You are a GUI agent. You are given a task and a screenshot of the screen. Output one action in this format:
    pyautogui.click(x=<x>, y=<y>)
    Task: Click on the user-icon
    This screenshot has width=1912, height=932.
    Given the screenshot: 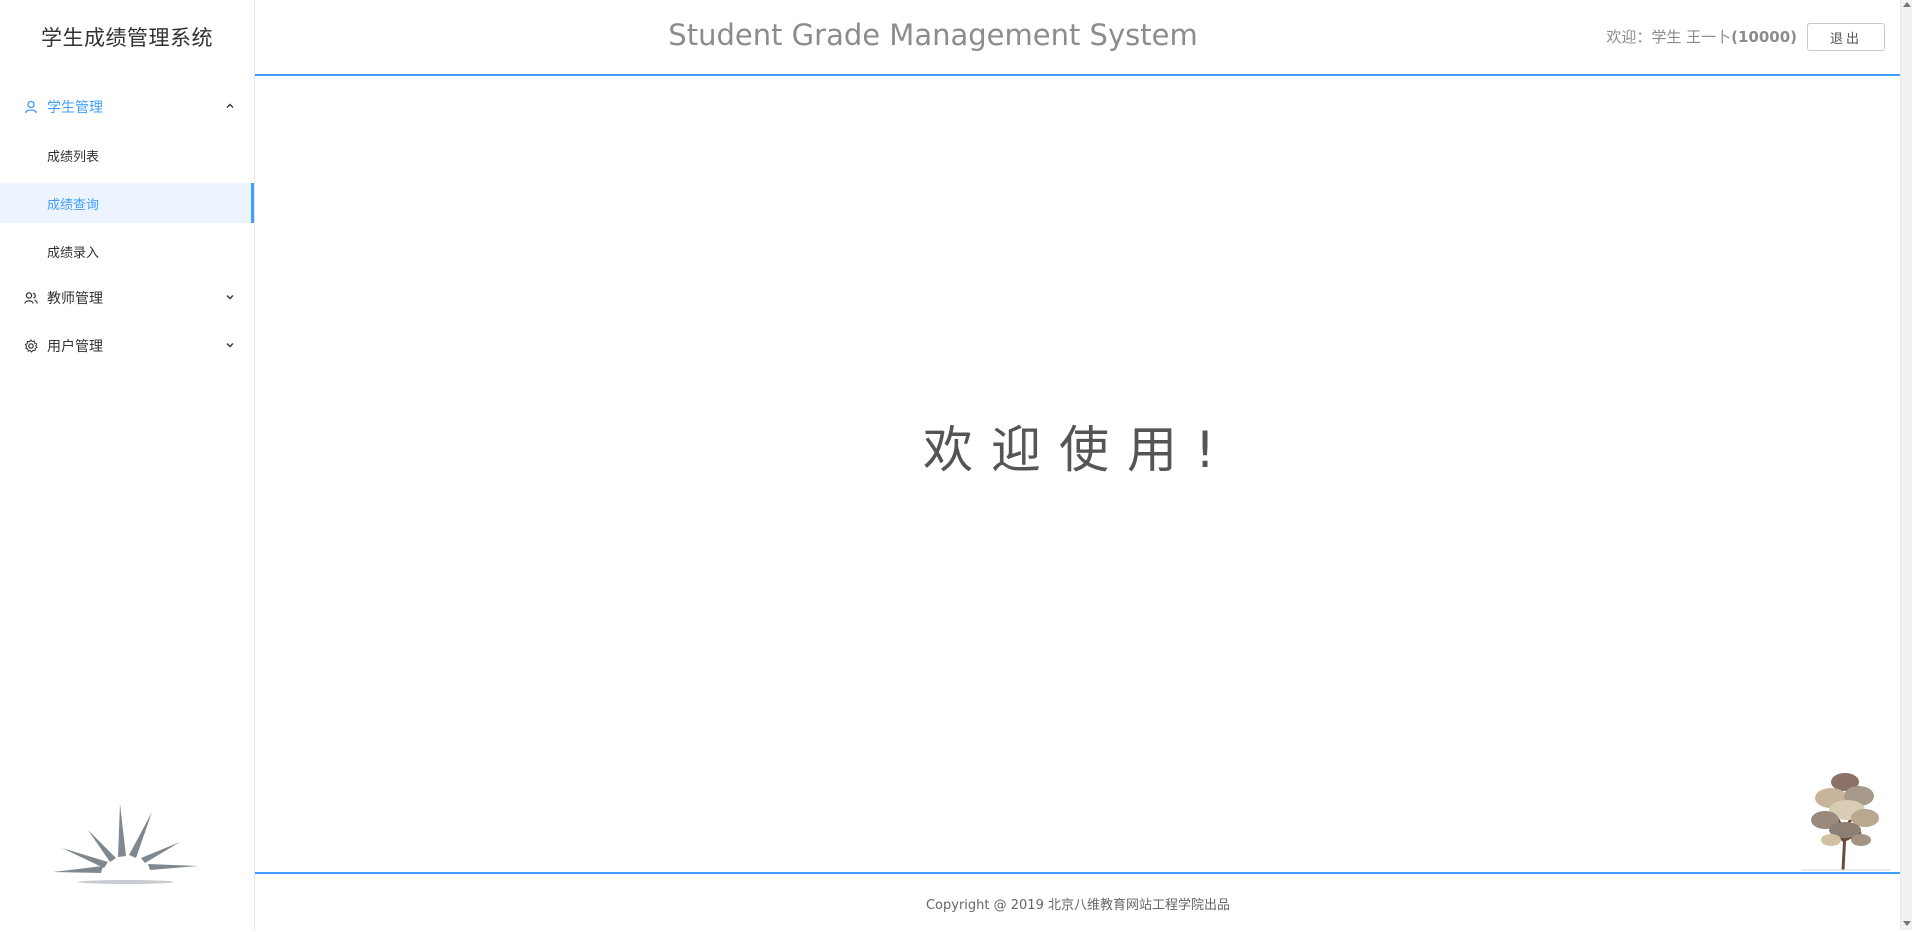 What is the action you would take?
    pyautogui.click(x=31, y=107)
    